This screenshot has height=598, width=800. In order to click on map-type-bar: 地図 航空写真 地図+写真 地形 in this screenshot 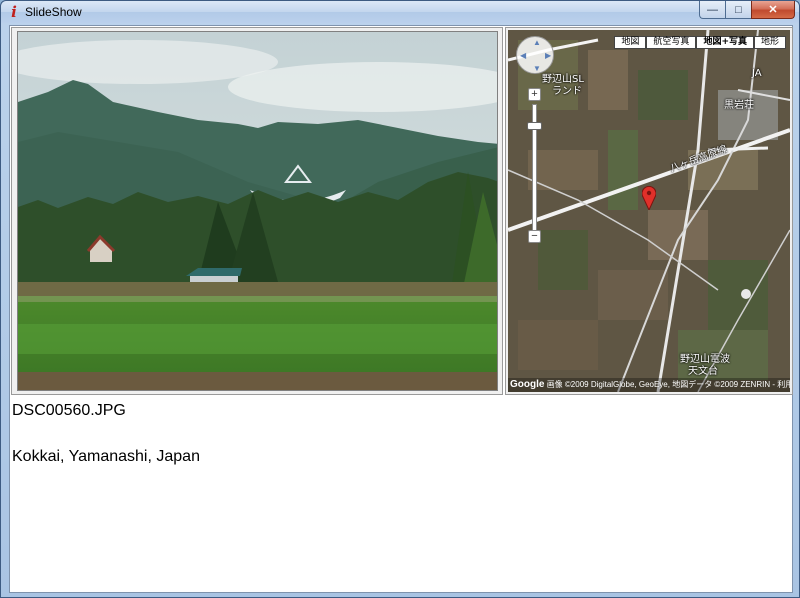, I will do `click(700, 42)`.